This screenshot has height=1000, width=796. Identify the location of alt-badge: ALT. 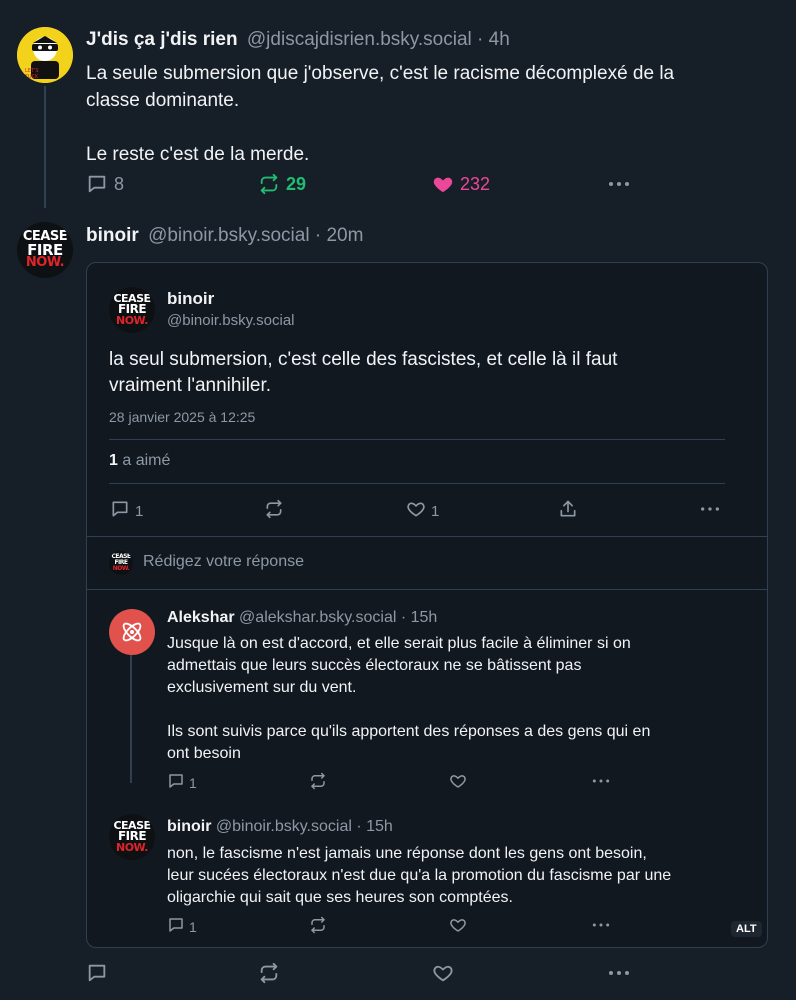
(746, 929).